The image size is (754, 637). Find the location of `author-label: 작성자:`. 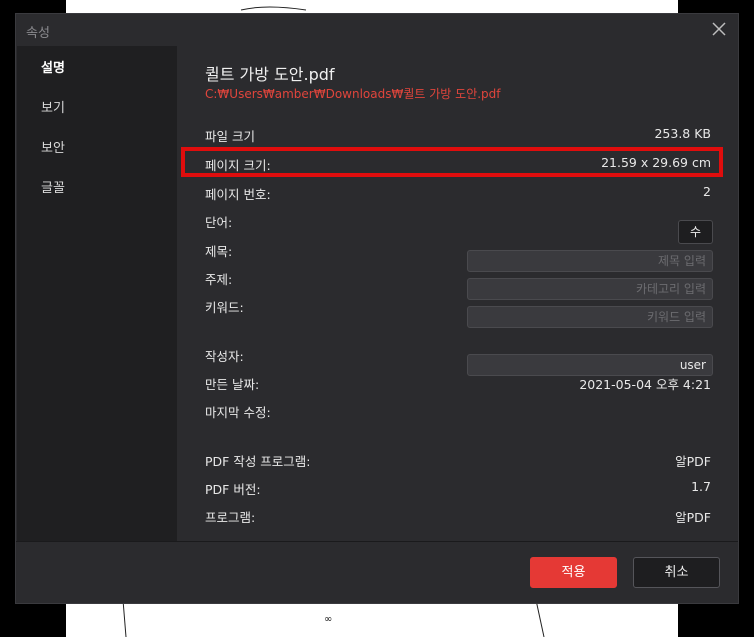

author-label: 작성자: is located at coordinates (224, 356).